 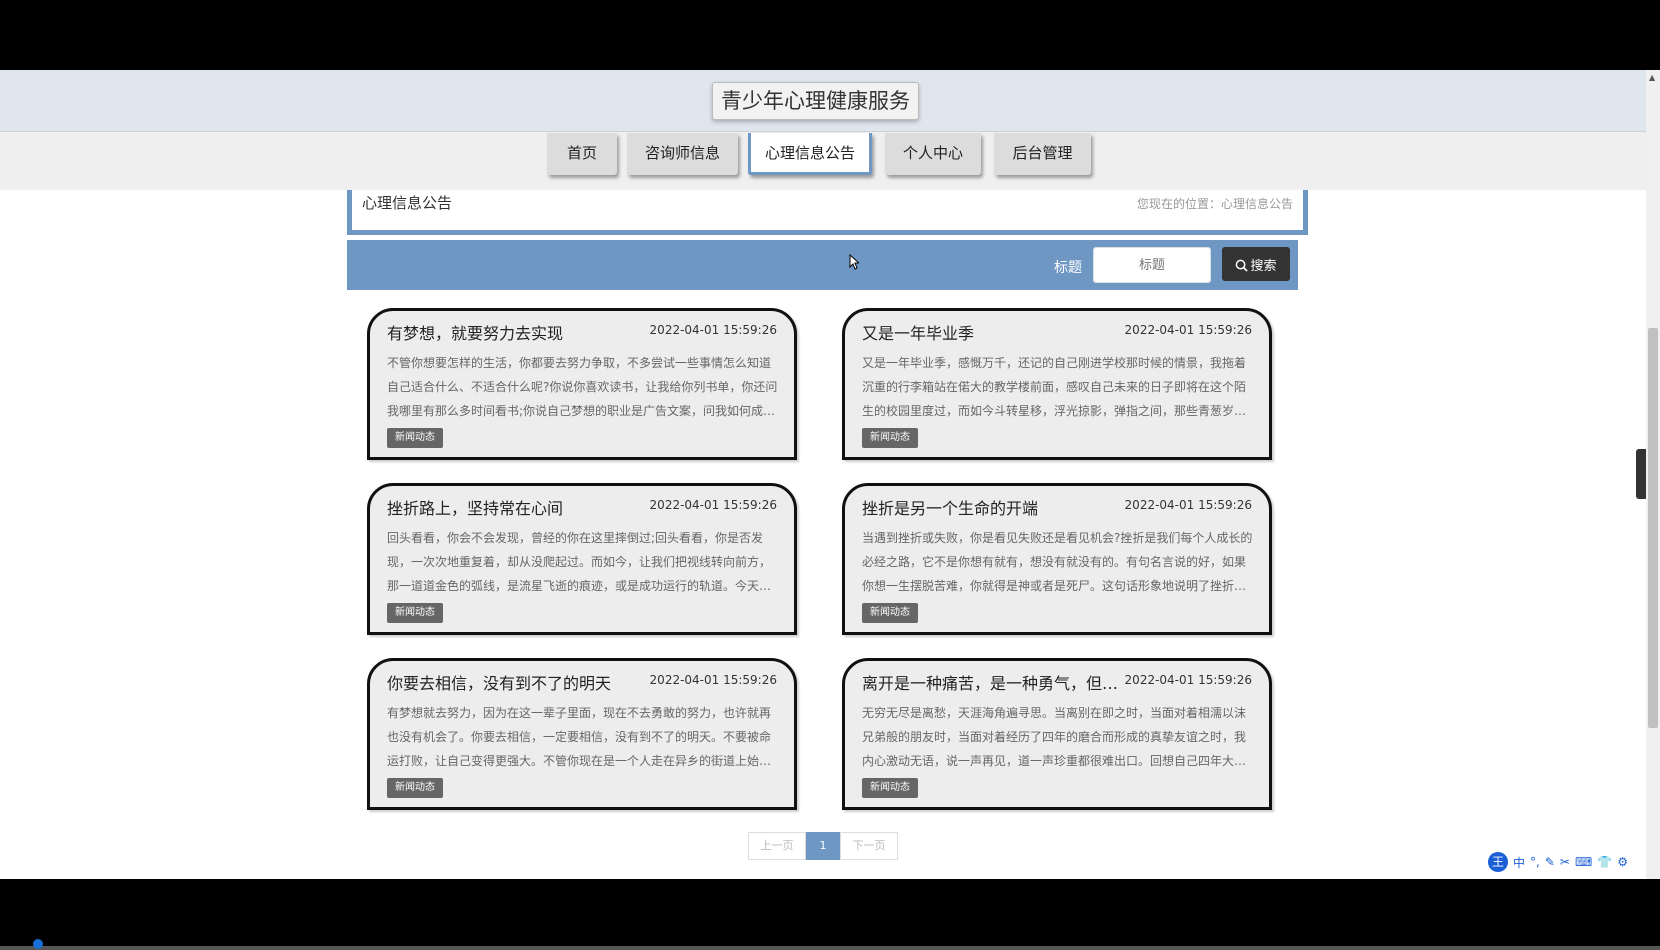 What do you see at coordinates (1622, 862) in the screenshot?
I see `ime-settings-icon: ⚙` at bounding box center [1622, 862].